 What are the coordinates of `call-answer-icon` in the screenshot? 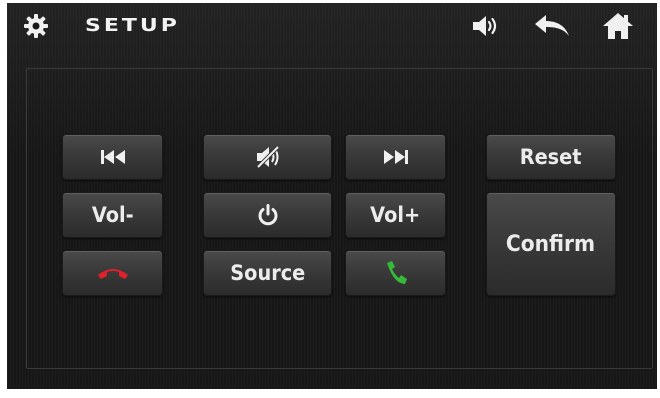 It's located at (396, 272).